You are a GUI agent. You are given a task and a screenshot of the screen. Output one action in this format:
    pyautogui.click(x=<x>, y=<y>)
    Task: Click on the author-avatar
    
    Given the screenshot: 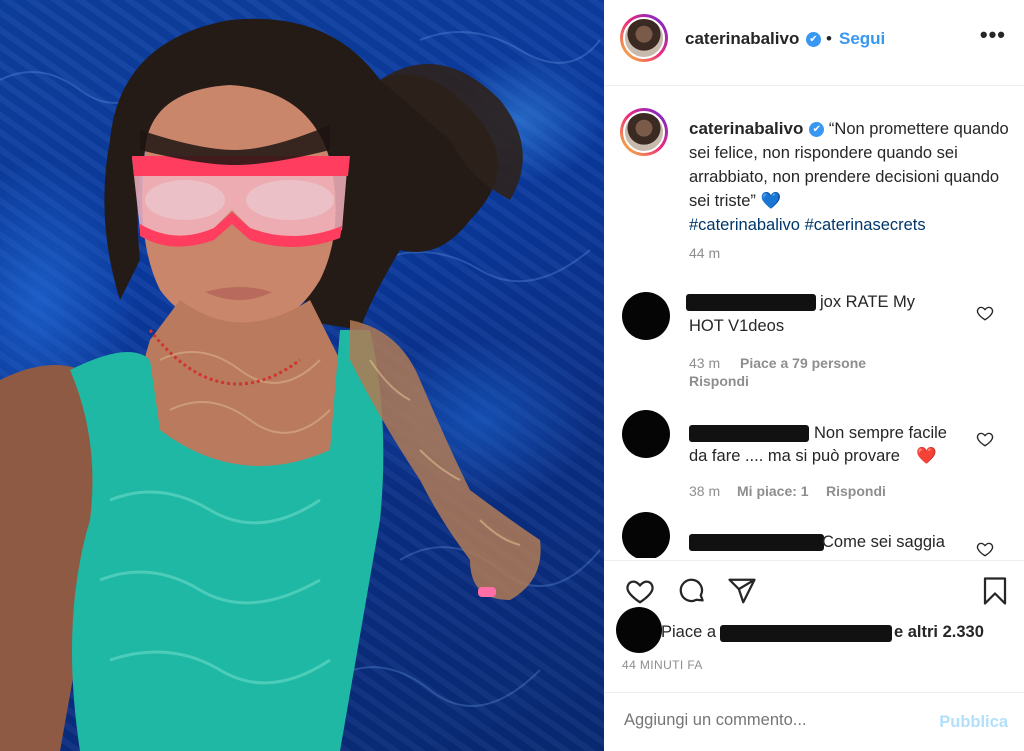 What is the action you would take?
    pyautogui.click(x=644, y=38)
    